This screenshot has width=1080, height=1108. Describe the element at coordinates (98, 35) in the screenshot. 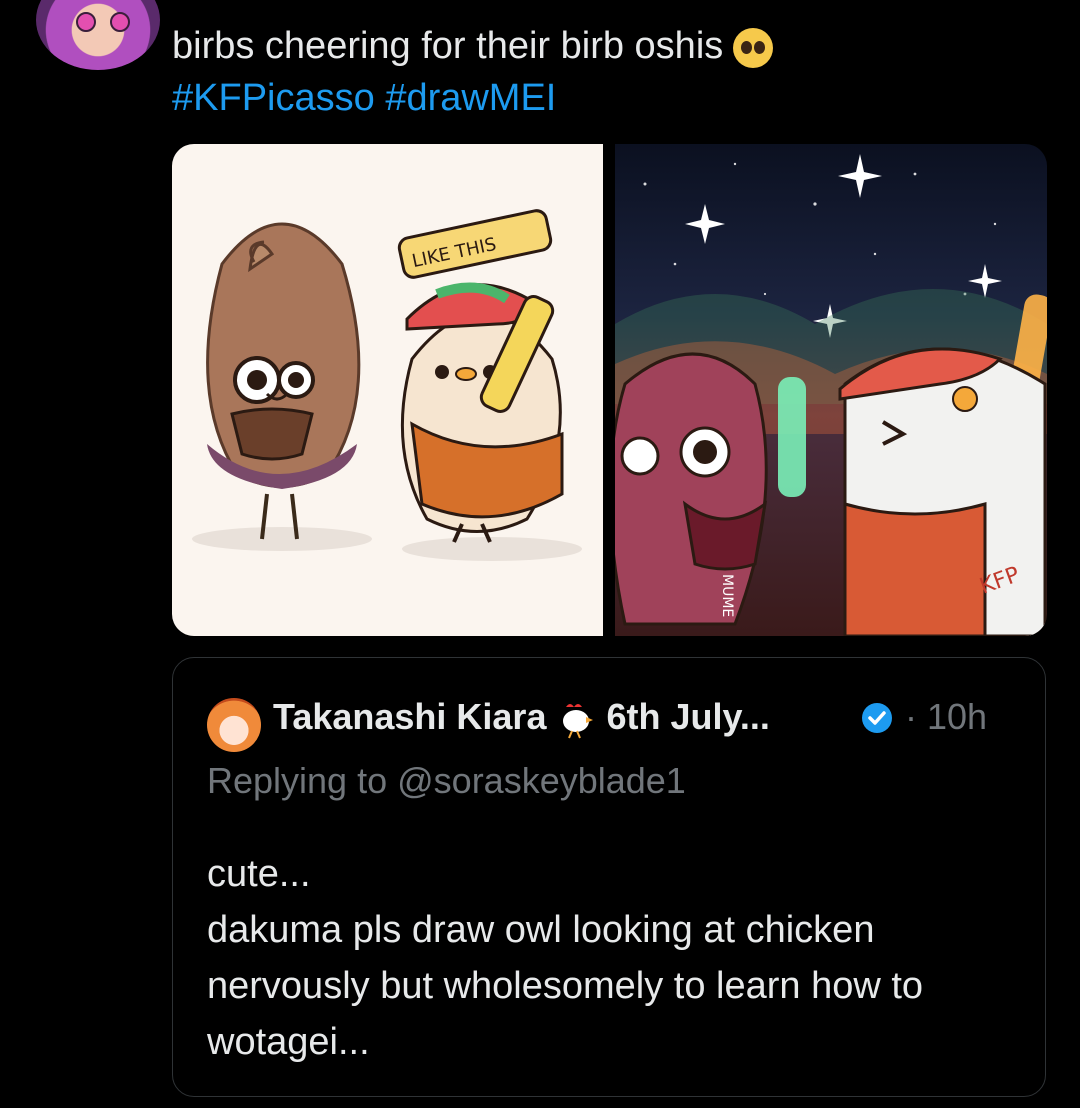

I see `author-avatar` at that location.